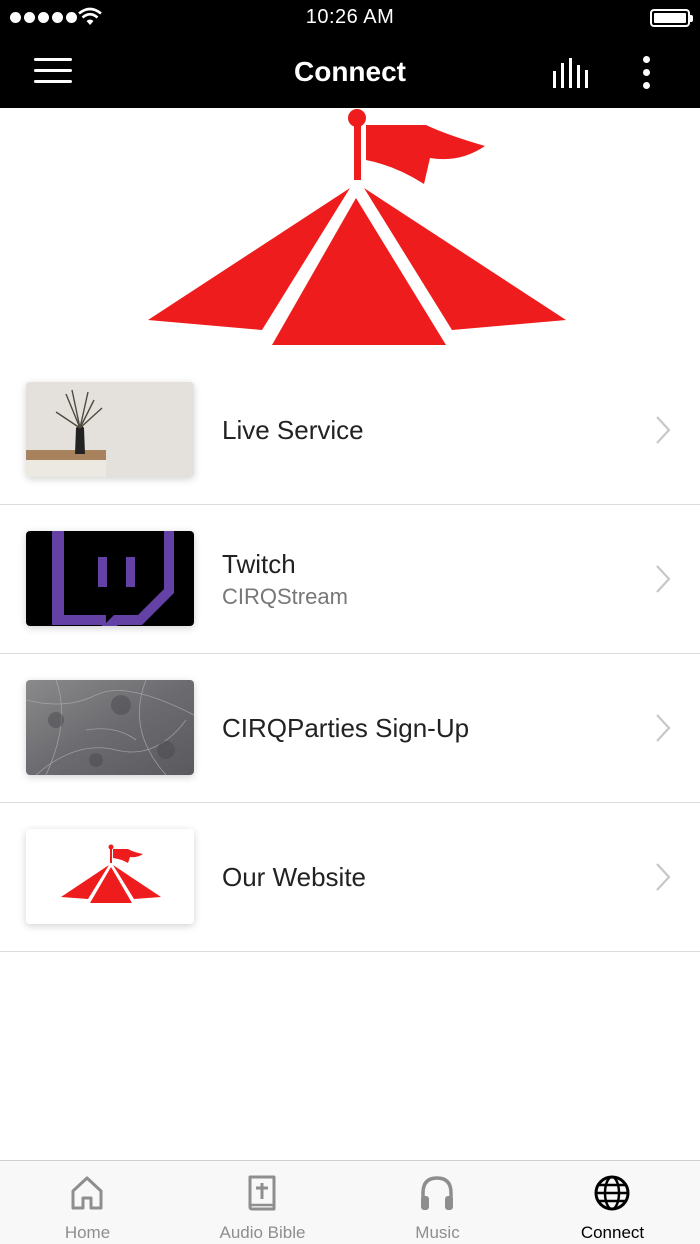 The width and height of the screenshot is (700, 1244). Describe the element at coordinates (346, 727) in the screenshot. I see `list-item-title: CIRQParties Sign-Up` at that location.